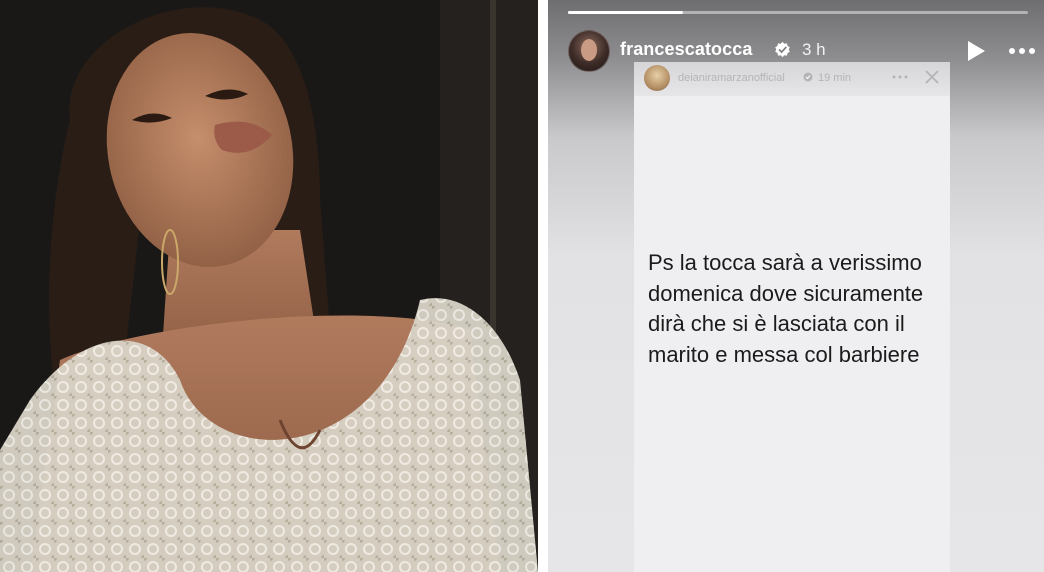 The image size is (1044, 572). Describe the element at coordinates (835, 78) in the screenshot. I see `shared-time: 19 min` at that location.